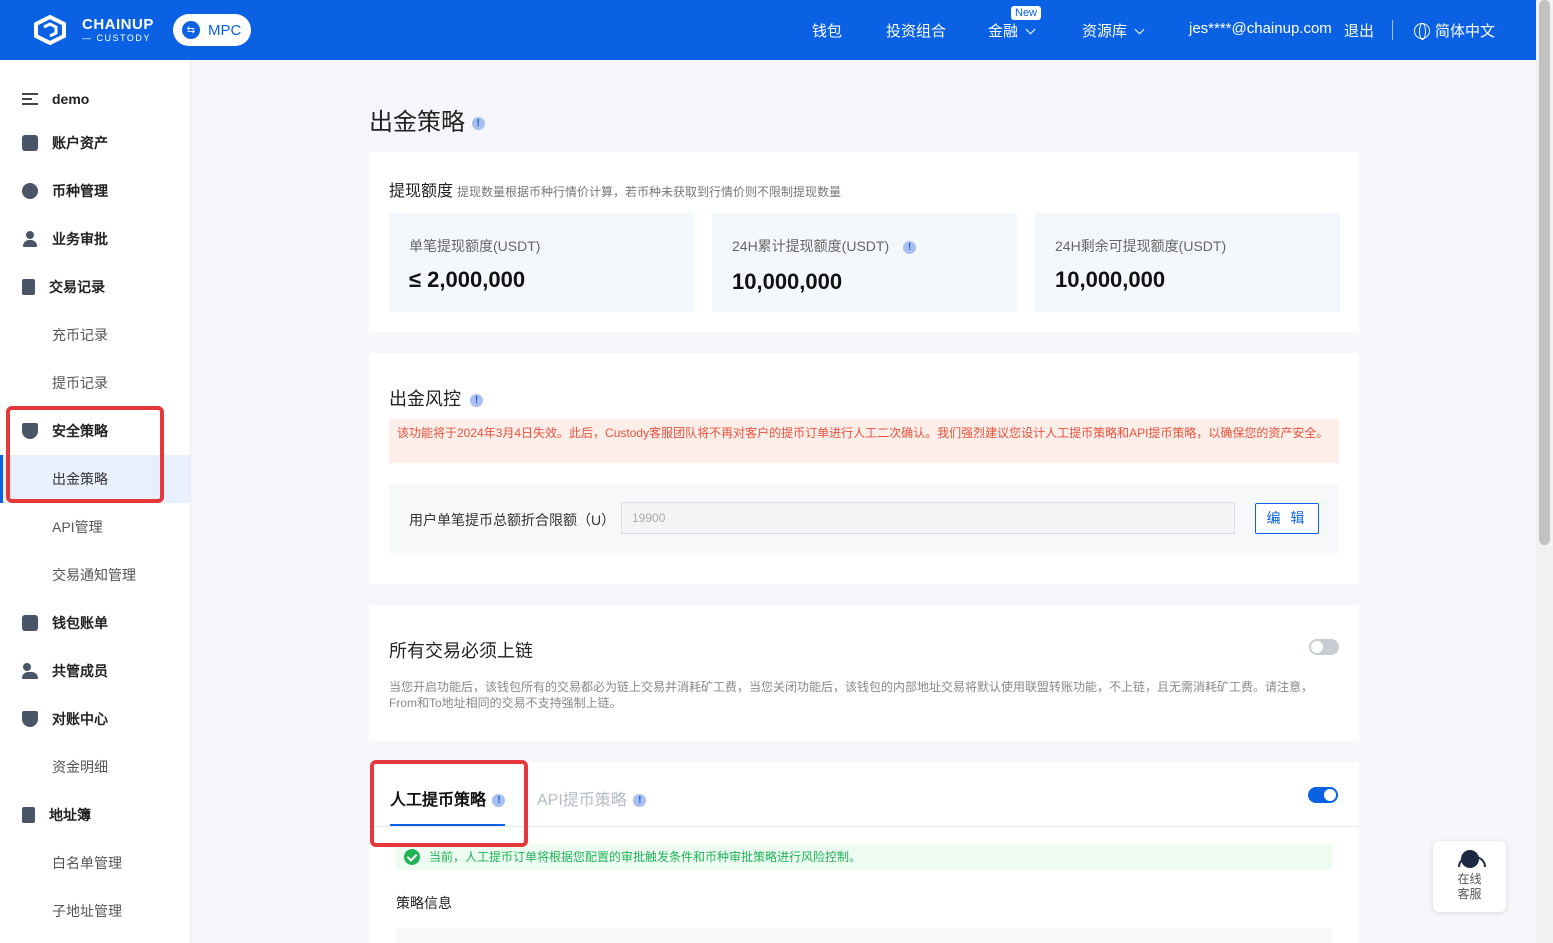 The width and height of the screenshot is (1553, 943). I want to click on sidebar-item-label: 交易记录, so click(77, 287).